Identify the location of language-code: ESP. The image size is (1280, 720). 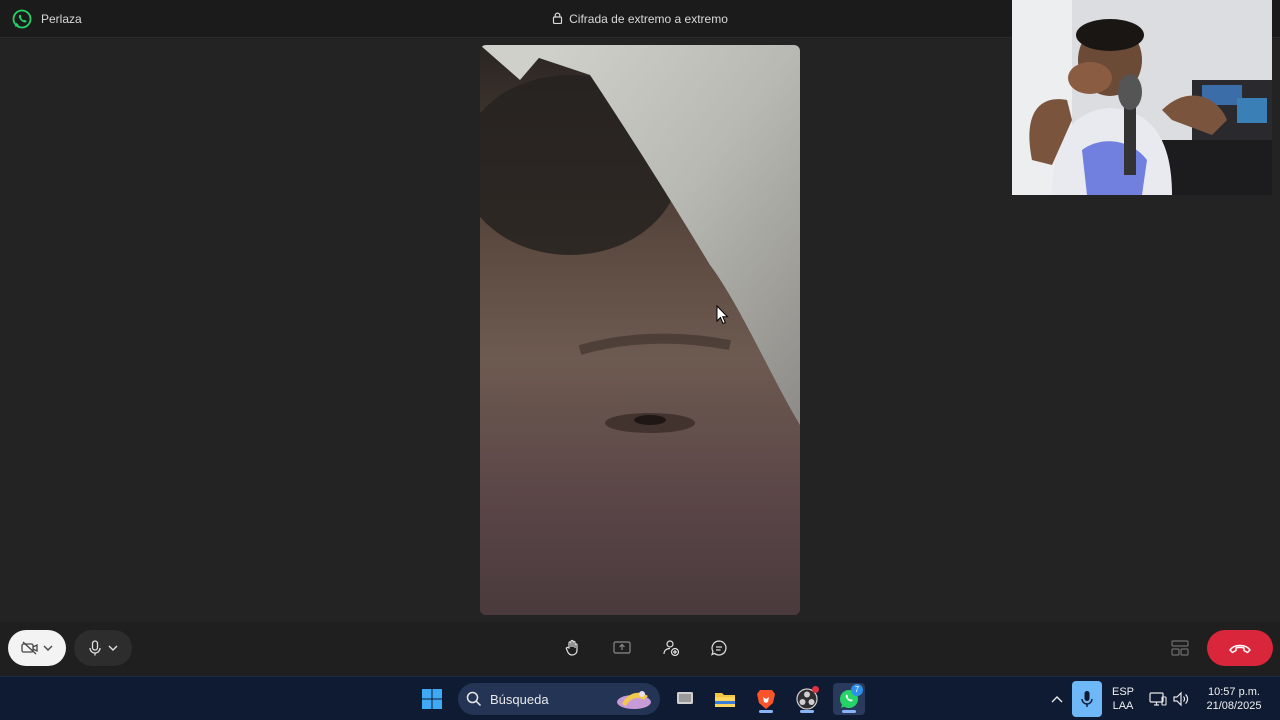
(1122, 692).